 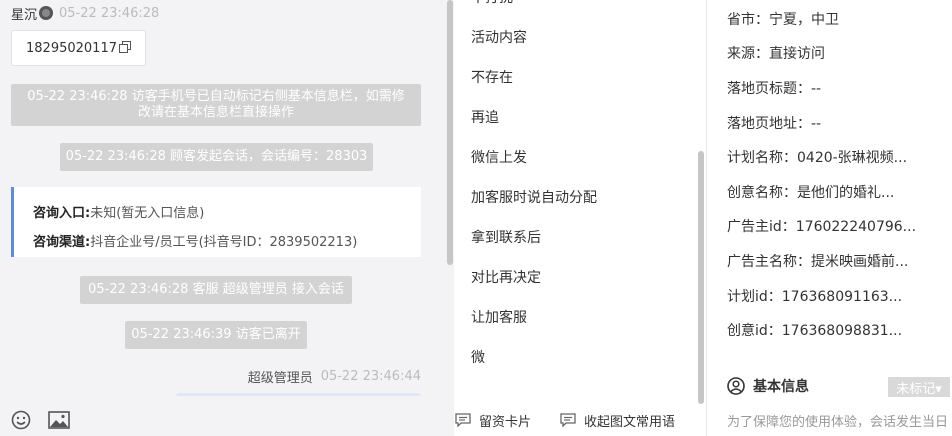 I want to click on collapse-quick-replies-button: 收起图文常用语, so click(x=617, y=420).